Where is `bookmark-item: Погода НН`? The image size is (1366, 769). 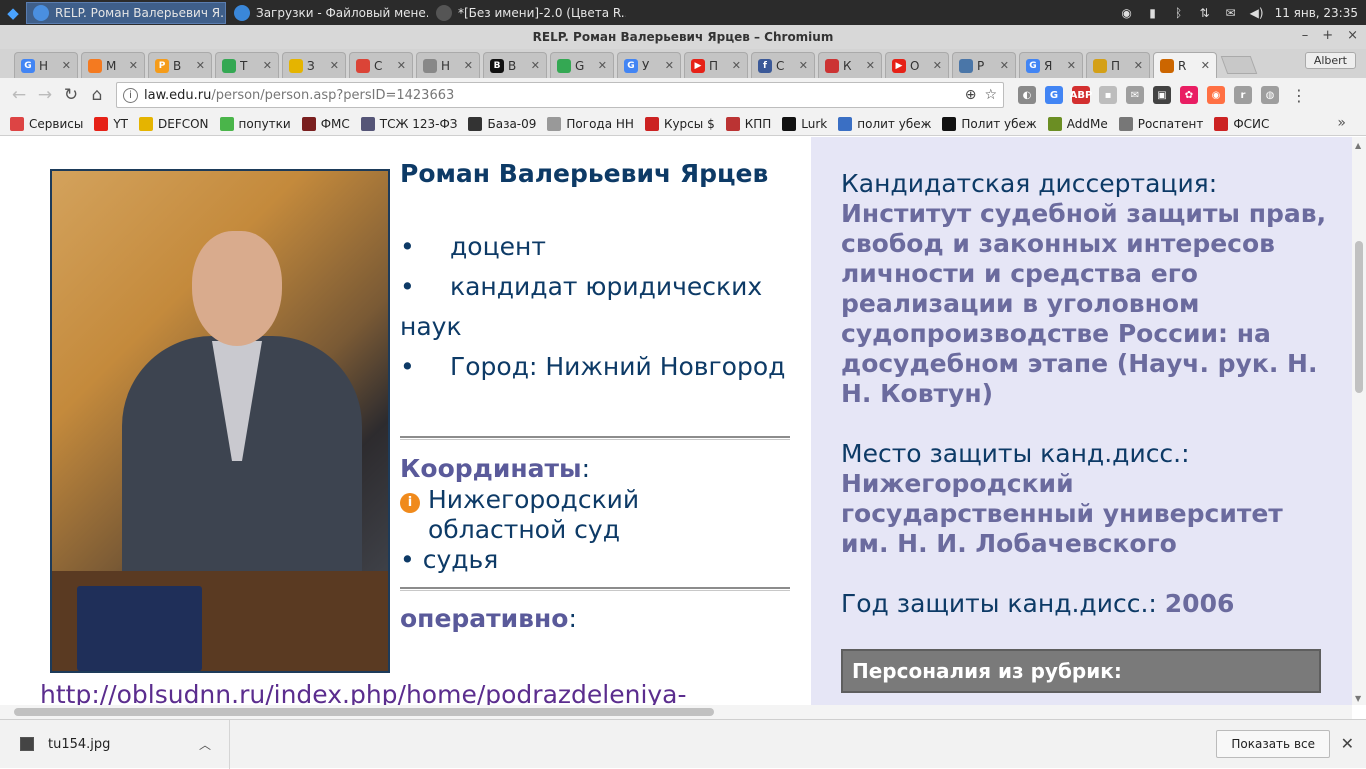 bookmark-item: Погода НН is located at coordinates (590, 123).